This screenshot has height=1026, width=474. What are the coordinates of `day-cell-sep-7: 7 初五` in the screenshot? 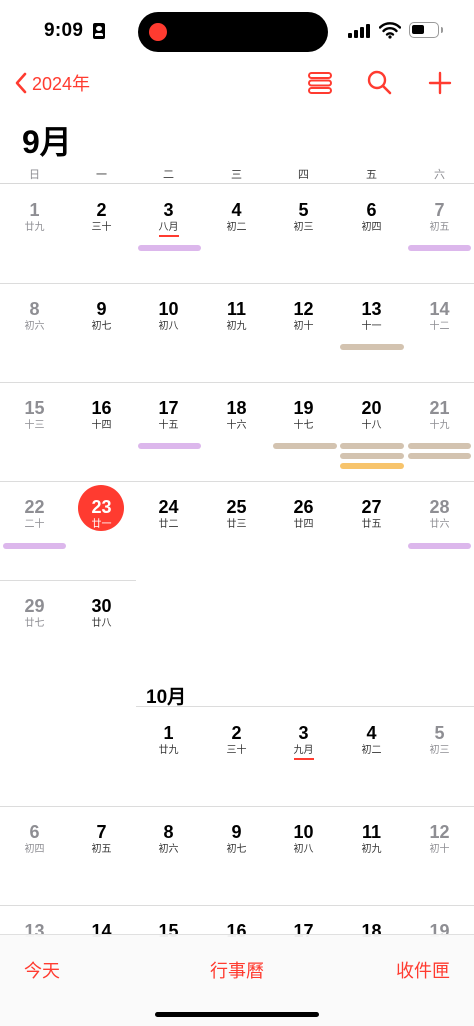 It's located at (439, 230).